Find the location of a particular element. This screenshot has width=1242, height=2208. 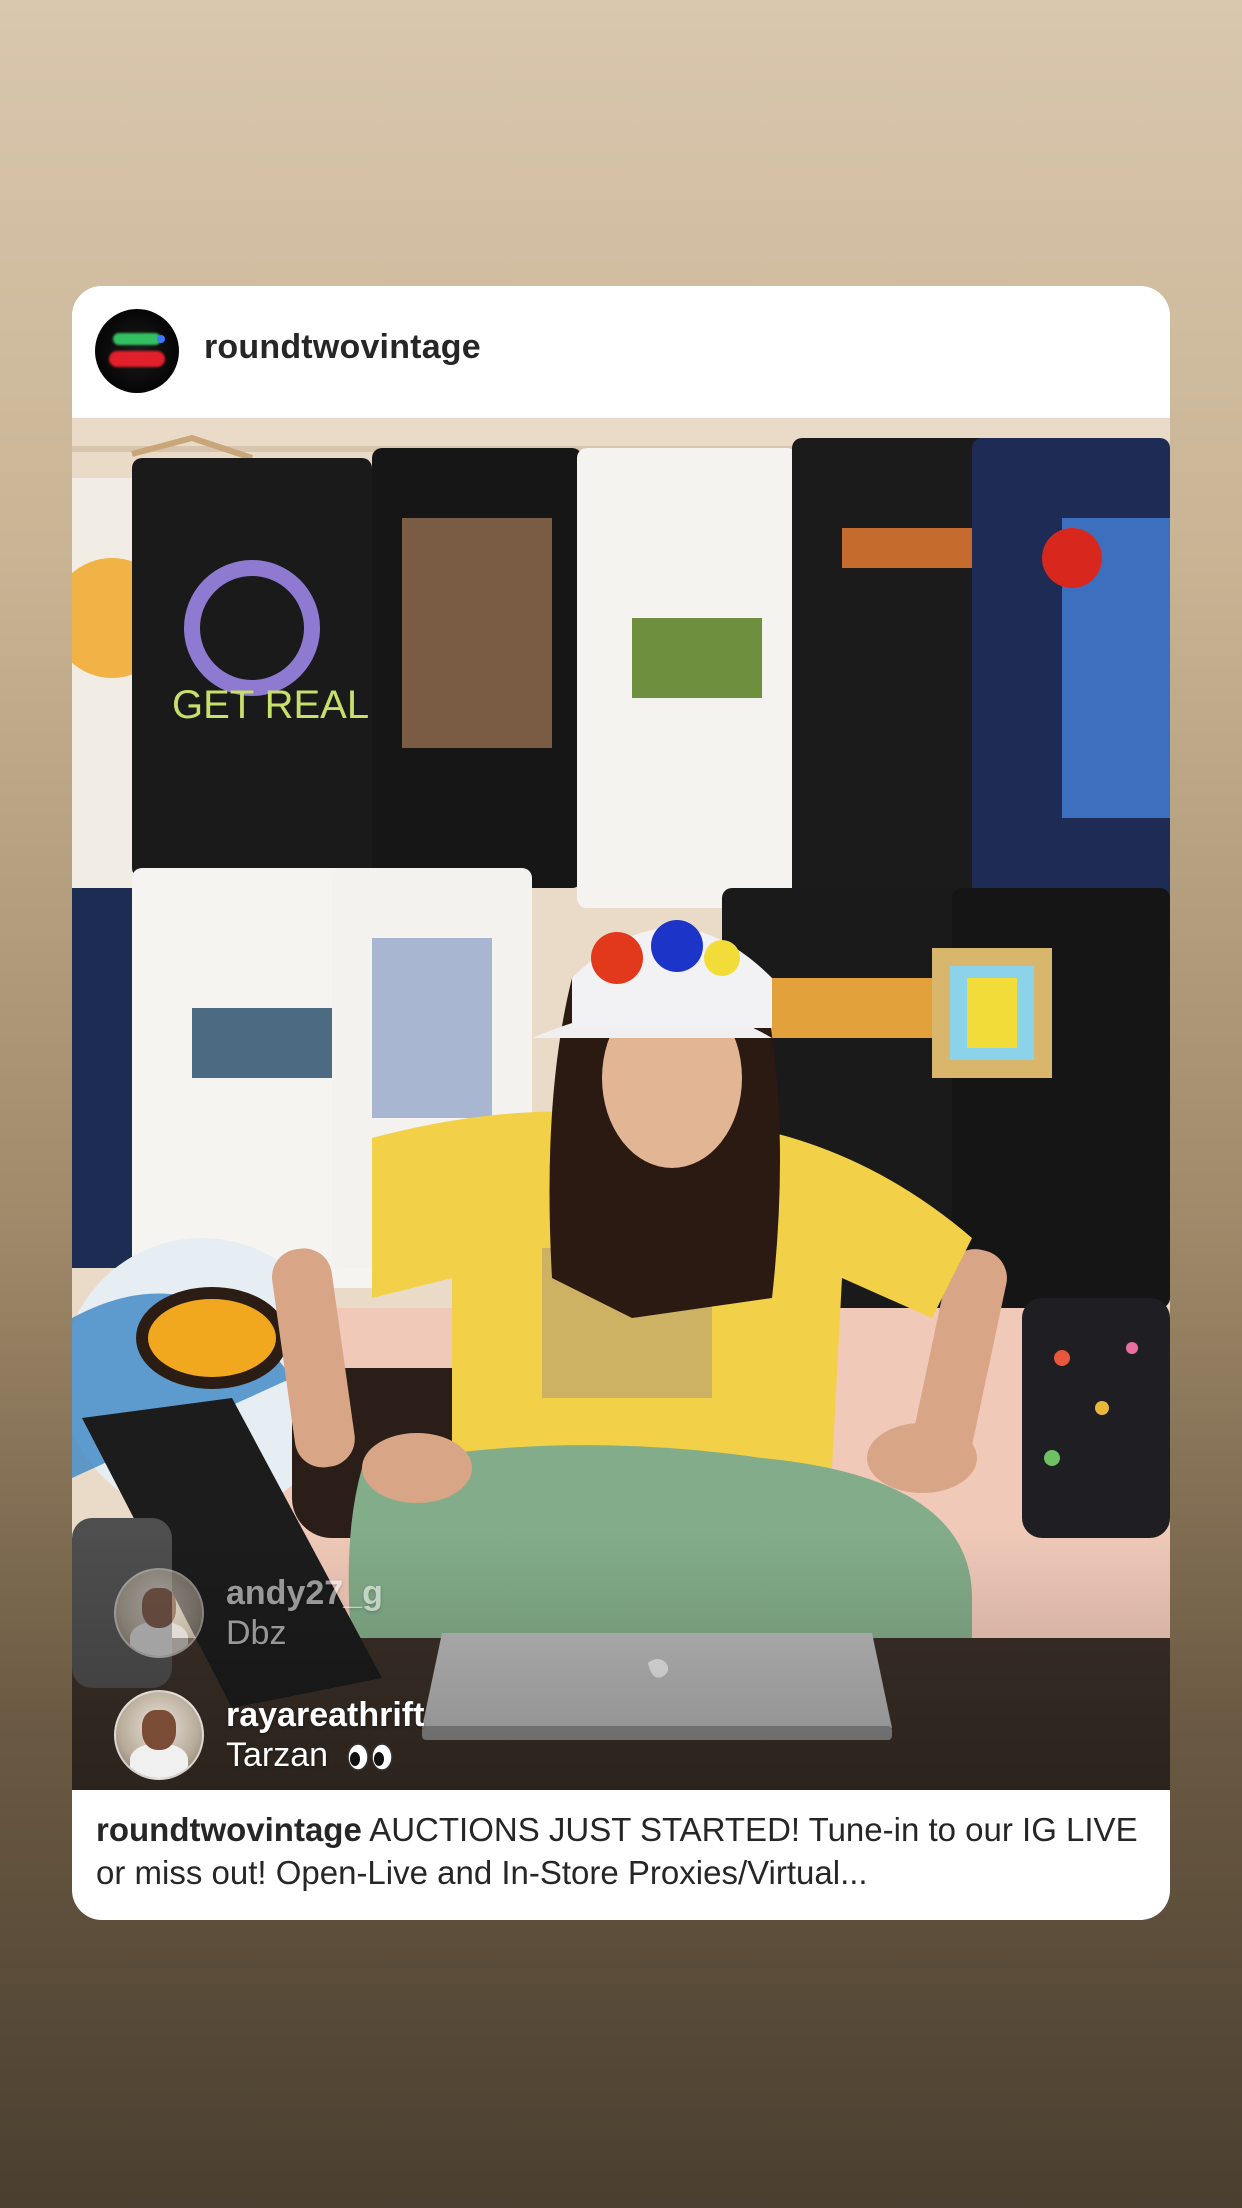

commenter-username: rayareathrift is located at coordinates (325, 1715).